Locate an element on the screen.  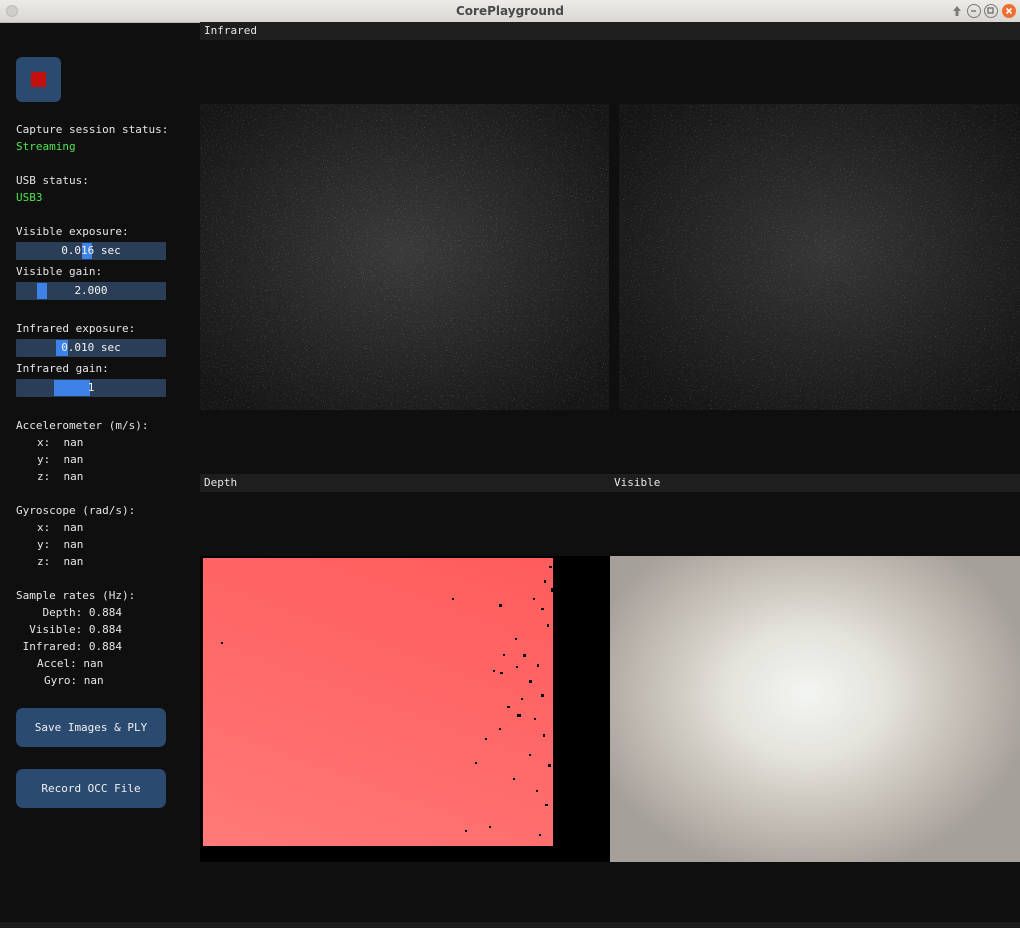
window-title: CorePlayground is located at coordinates (510, 11).